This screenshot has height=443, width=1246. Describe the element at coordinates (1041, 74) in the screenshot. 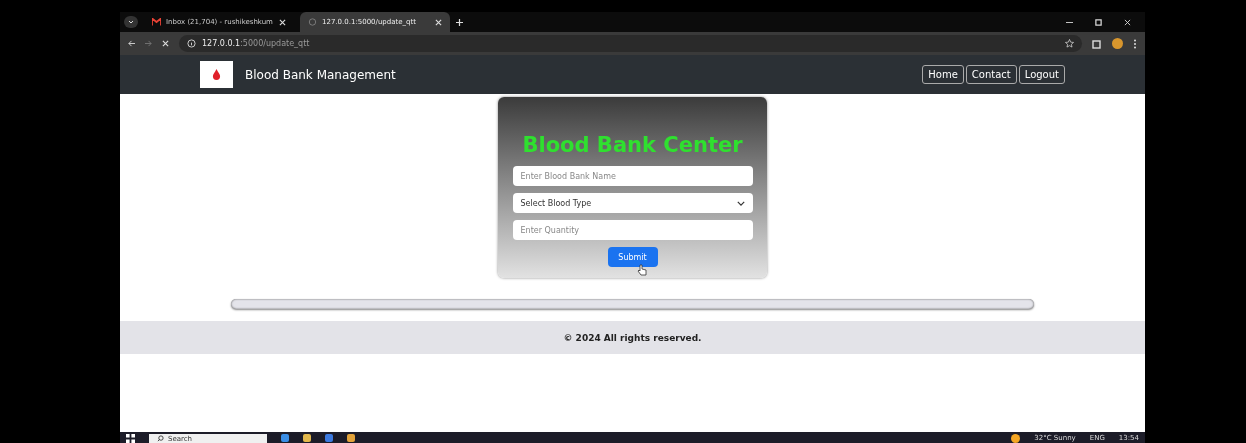

I see `nav-link: Logout` at that location.